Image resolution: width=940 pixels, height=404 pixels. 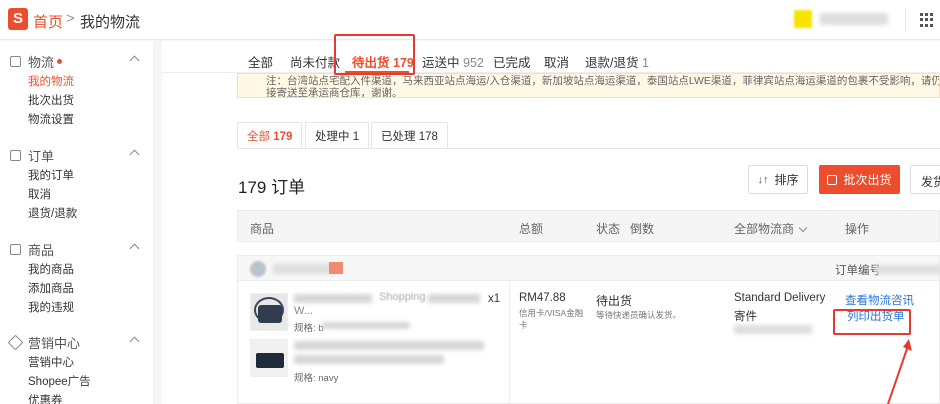 What do you see at coordinates (51, 119) in the screenshot?
I see `sidebar-item-logistics-settings: 物流设置` at bounding box center [51, 119].